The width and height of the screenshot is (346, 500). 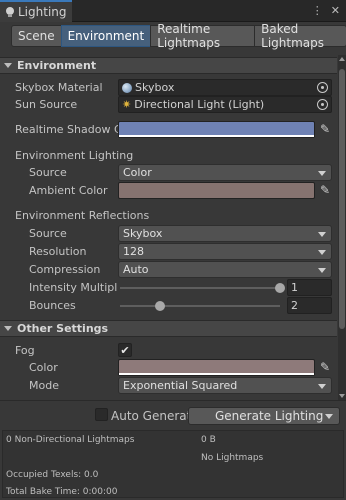 I want to click on caret-down-icon, so click(x=8, y=65).